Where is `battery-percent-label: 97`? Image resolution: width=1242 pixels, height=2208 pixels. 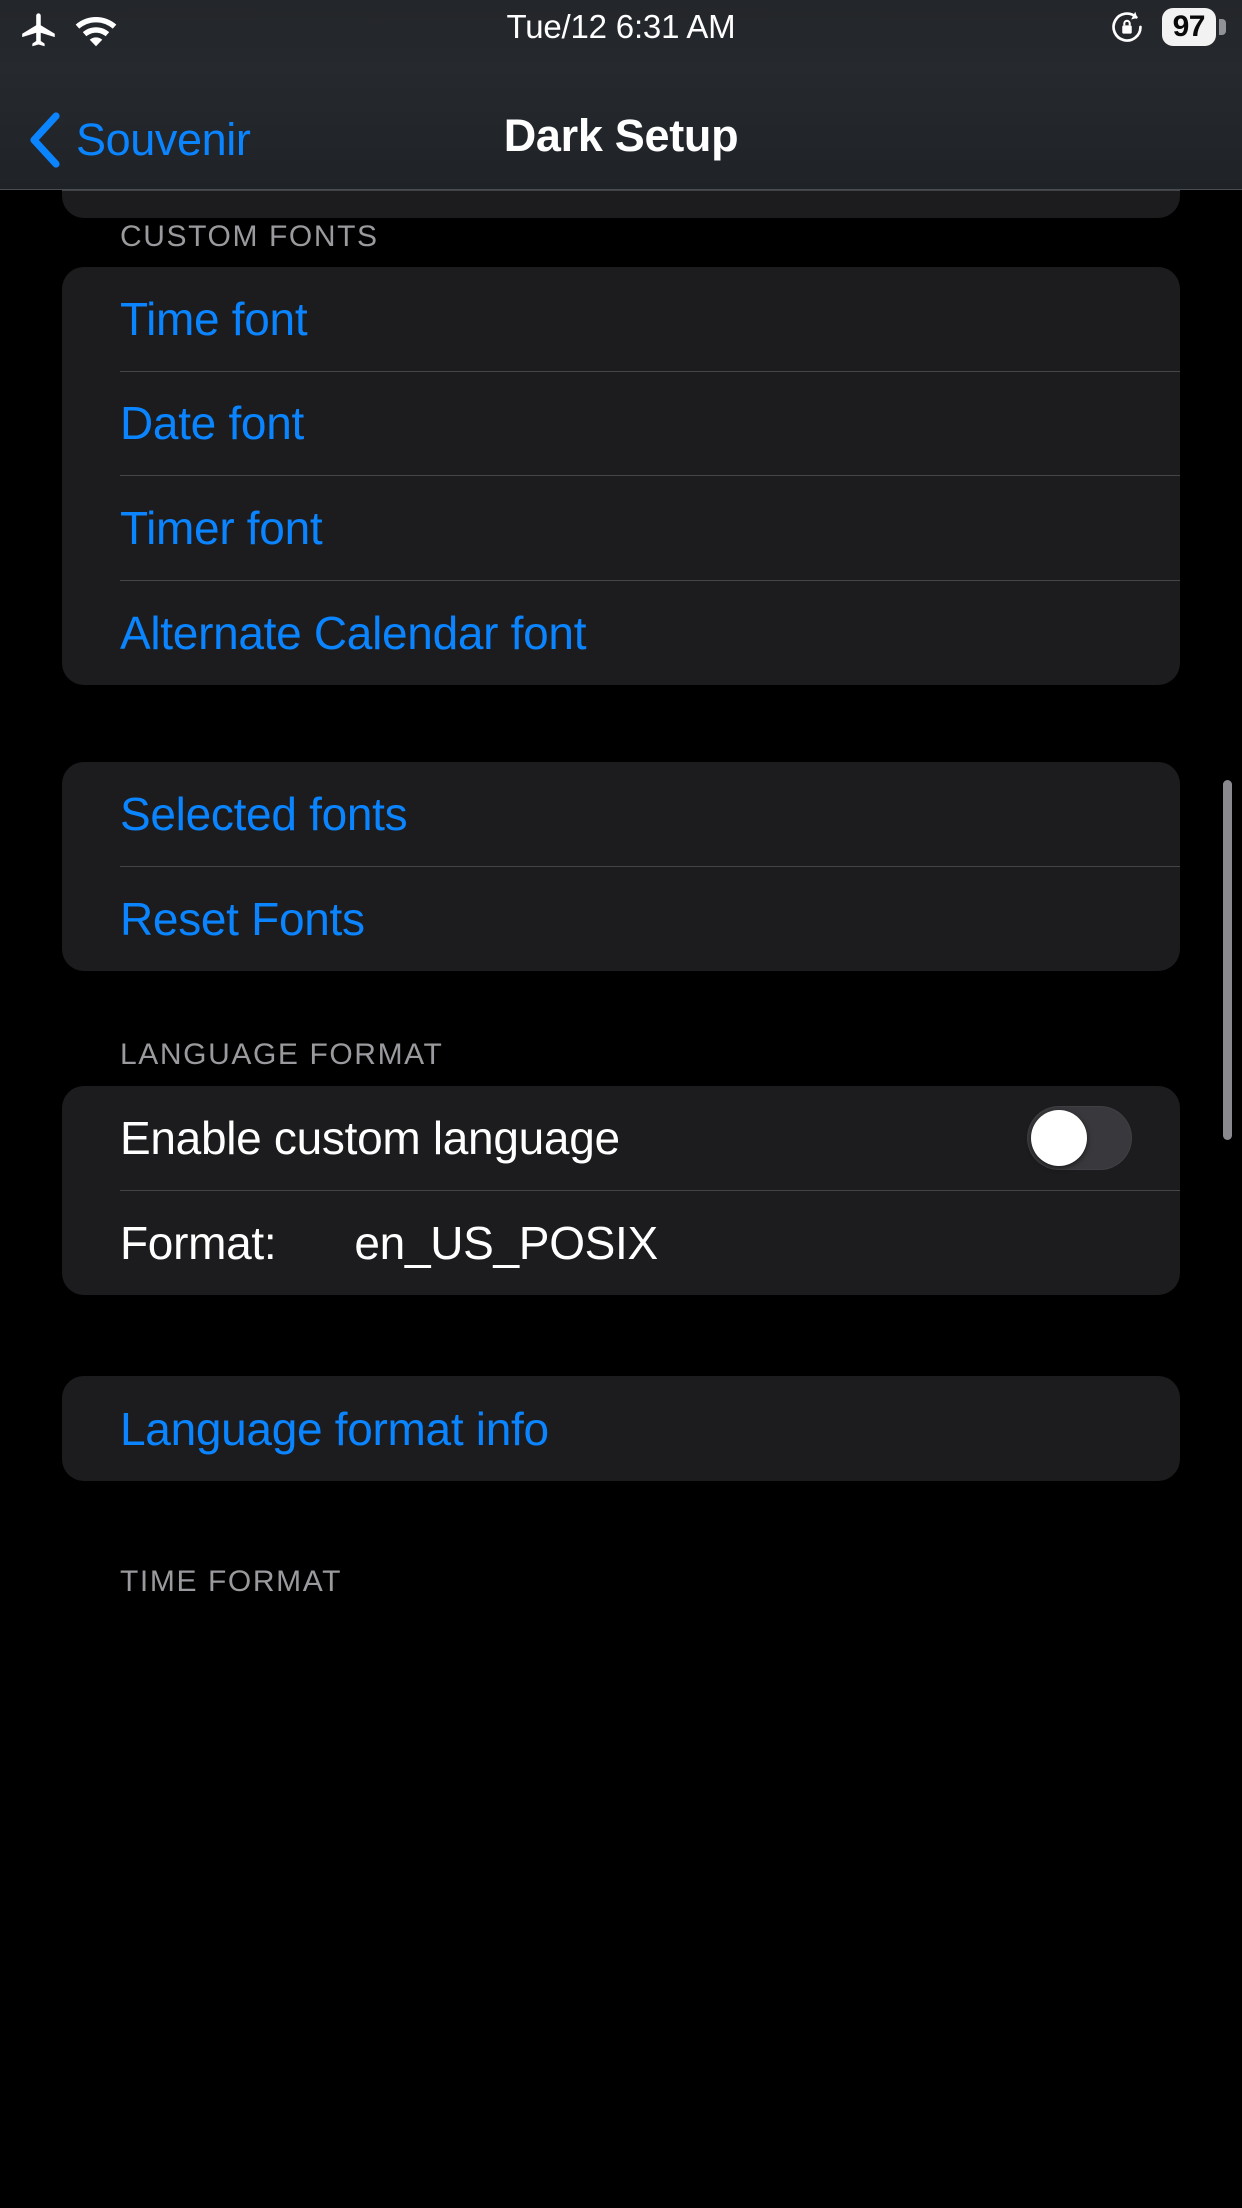
battery-percent-label: 97 is located at coordinates (1188, 27).